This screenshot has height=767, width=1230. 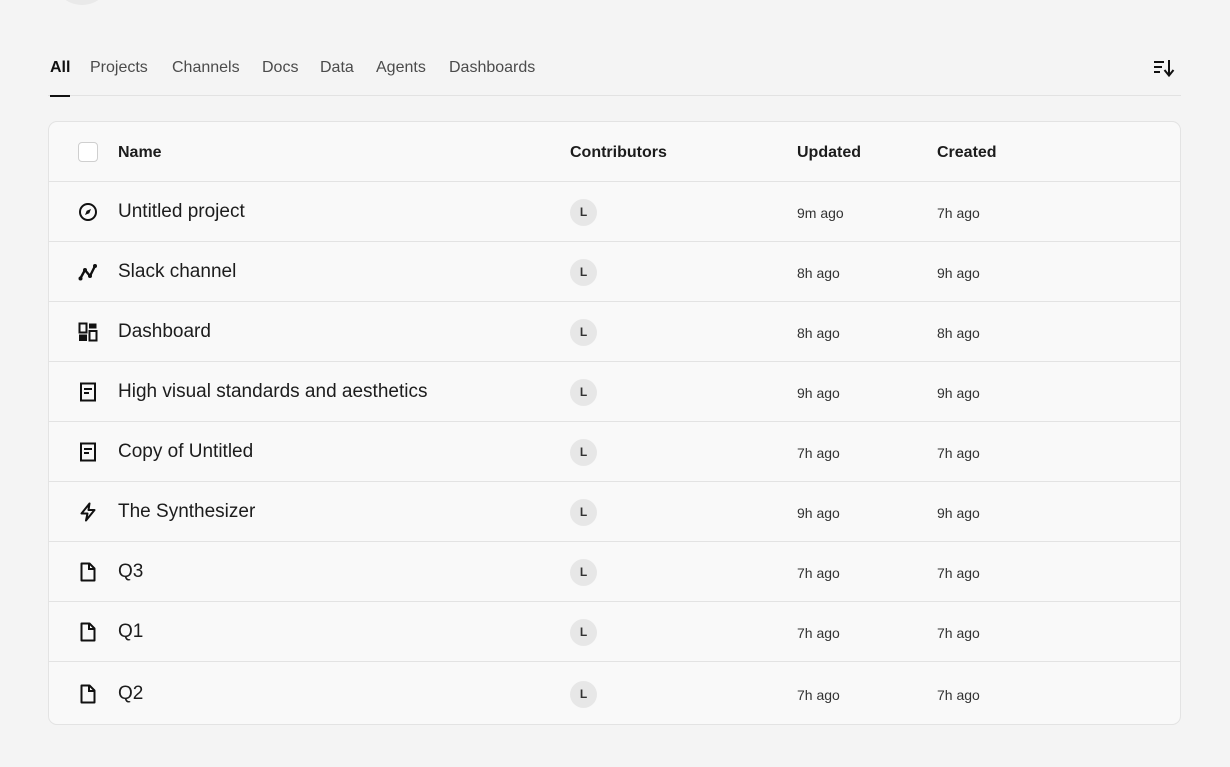 What do you see at coordinates (967, 153) in the screenshot?
I see `column-header-created: Created` at bounding box center [967, 153].